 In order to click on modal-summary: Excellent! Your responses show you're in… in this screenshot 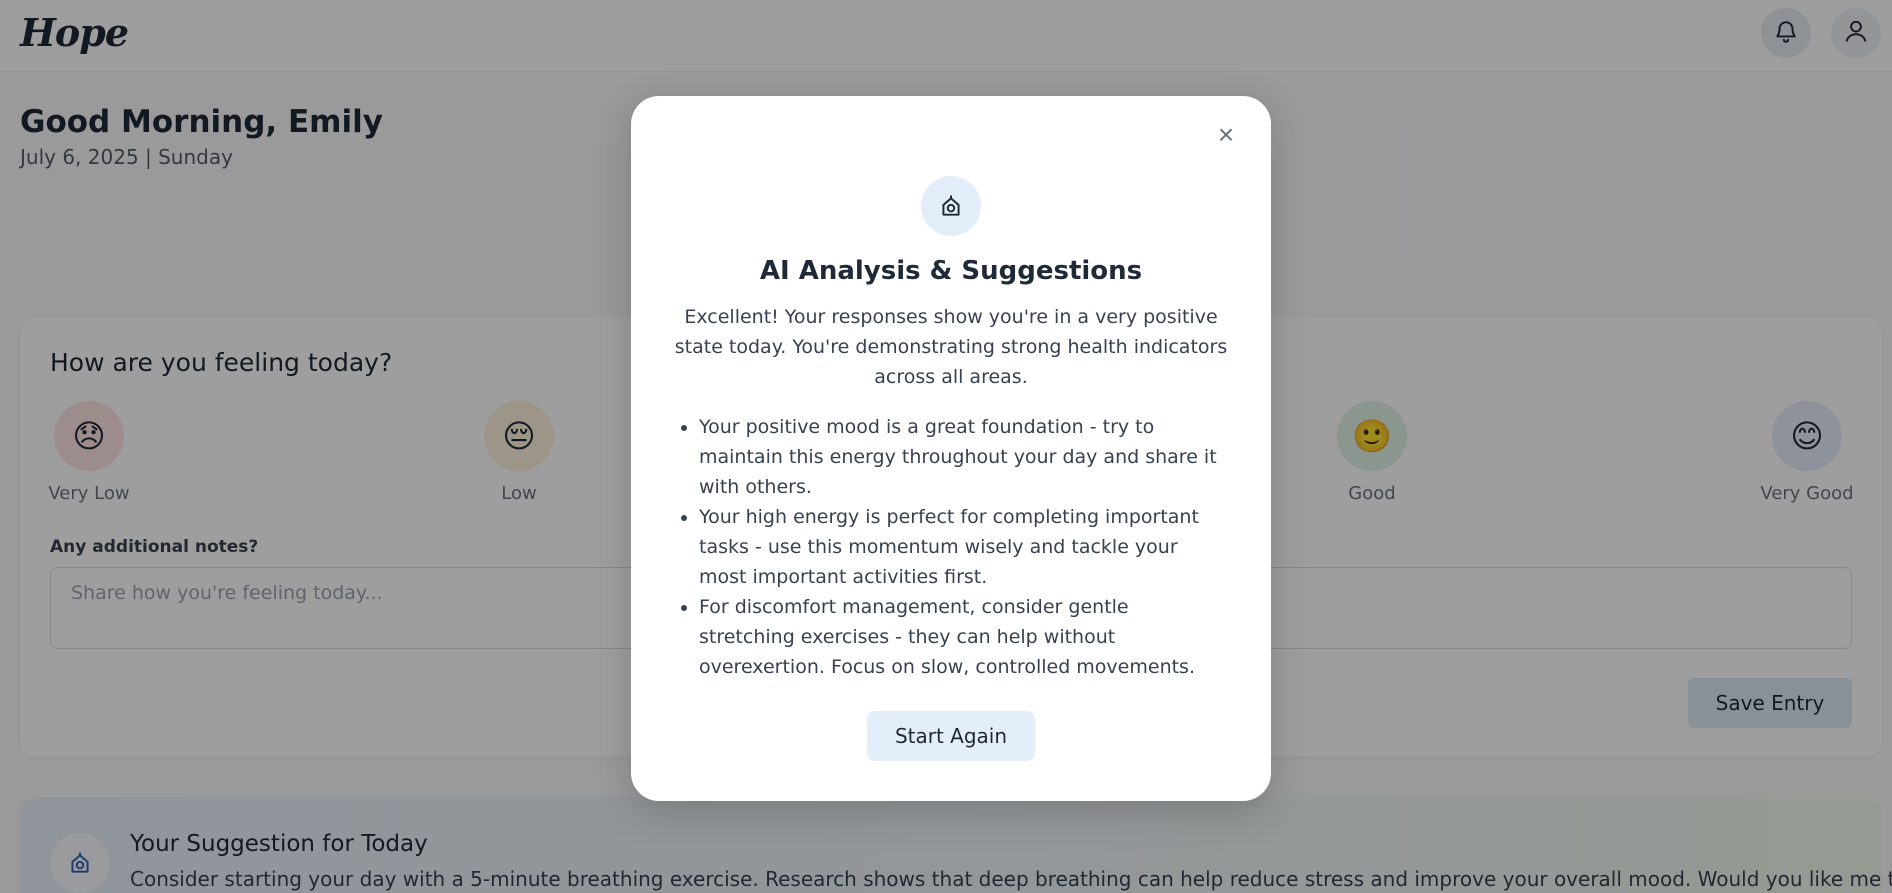, I will do `click(951, 347)`.